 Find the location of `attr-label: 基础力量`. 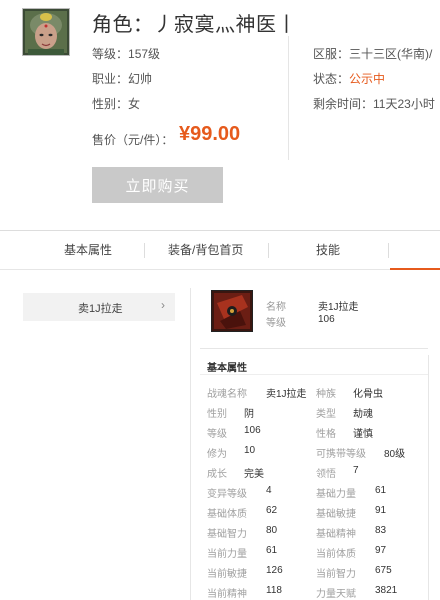

attr-label: 基础力量 is located at coordinates (336, 494).